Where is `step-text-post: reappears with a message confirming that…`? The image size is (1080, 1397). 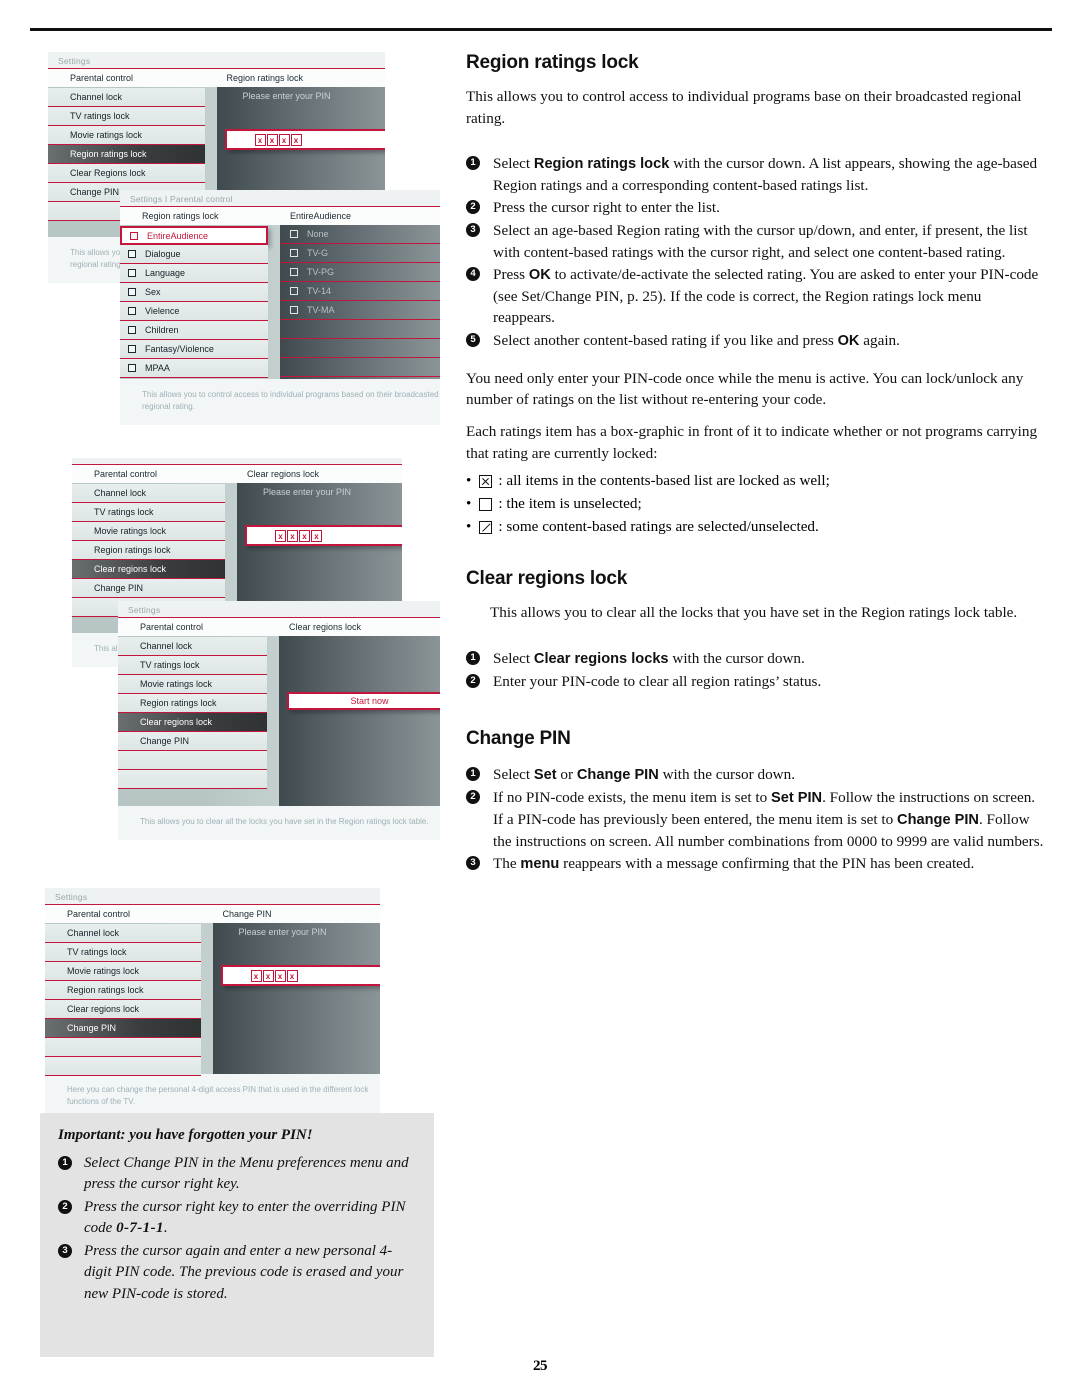 step-text-post: reappears with a message confirming that… is located at coordinates (767, 864).